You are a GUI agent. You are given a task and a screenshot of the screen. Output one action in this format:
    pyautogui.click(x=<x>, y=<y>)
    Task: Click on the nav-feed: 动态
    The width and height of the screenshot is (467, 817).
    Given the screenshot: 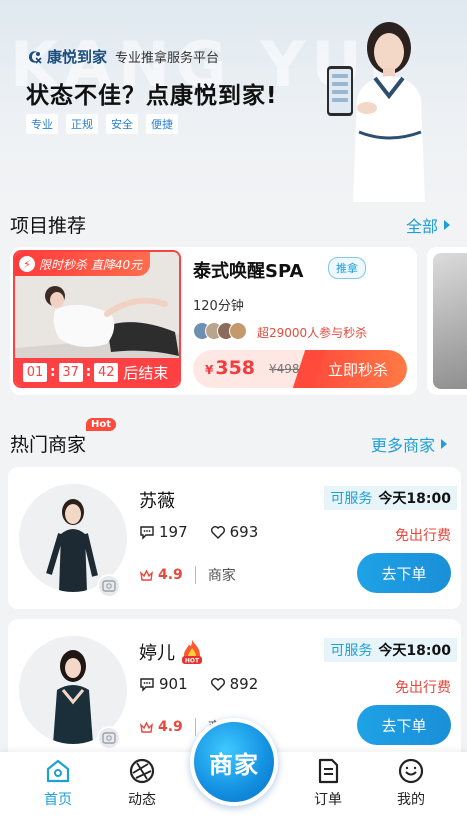 What is the action you would take?
    pyautogui.click(x=142, y=783)
    